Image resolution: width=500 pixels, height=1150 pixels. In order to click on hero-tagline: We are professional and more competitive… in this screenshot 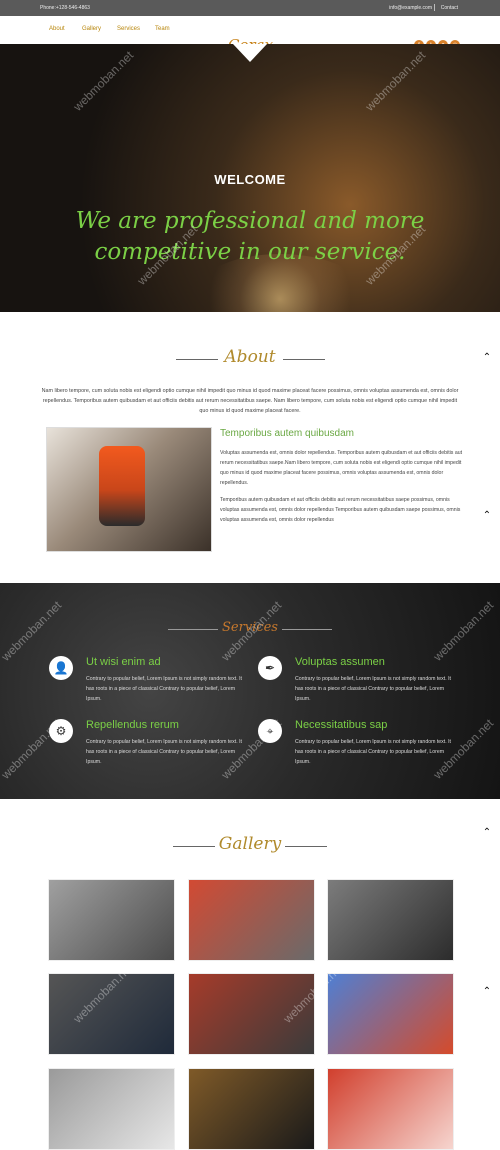, I will do `click(250, 236)`.